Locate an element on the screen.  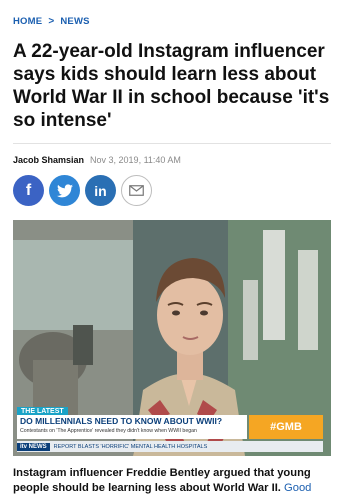
facebook-share-button: f is located at coordinates (28, 190).